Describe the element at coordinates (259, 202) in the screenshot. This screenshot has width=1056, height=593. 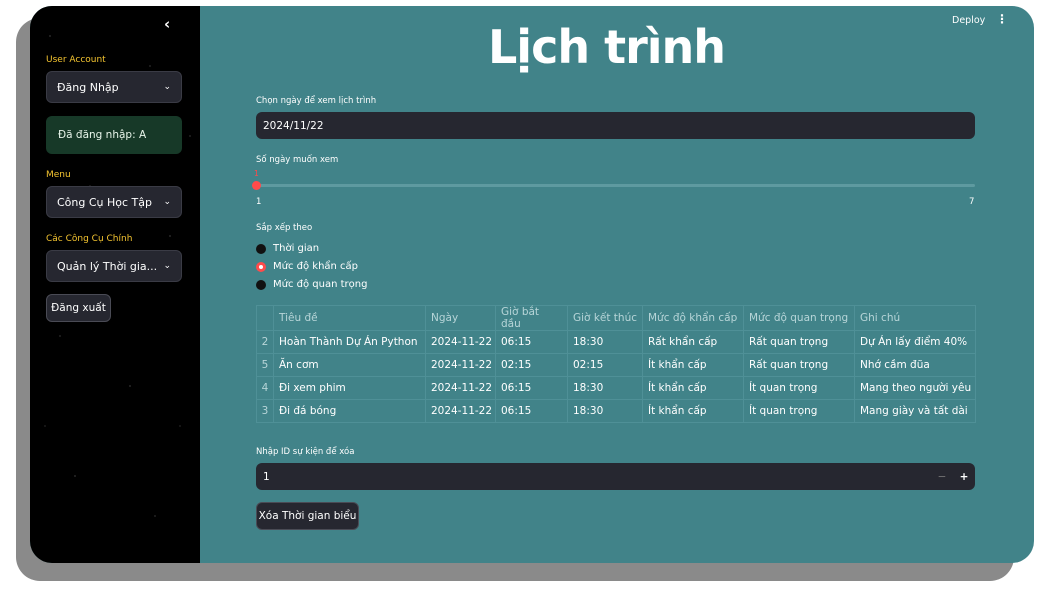
I see `slider-min: 1` at that location.